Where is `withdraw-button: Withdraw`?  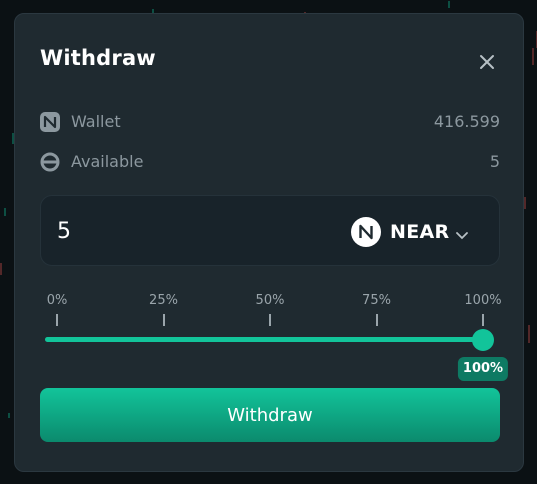 withdraw-button: Withdraw is located at coordinates (270, 415).